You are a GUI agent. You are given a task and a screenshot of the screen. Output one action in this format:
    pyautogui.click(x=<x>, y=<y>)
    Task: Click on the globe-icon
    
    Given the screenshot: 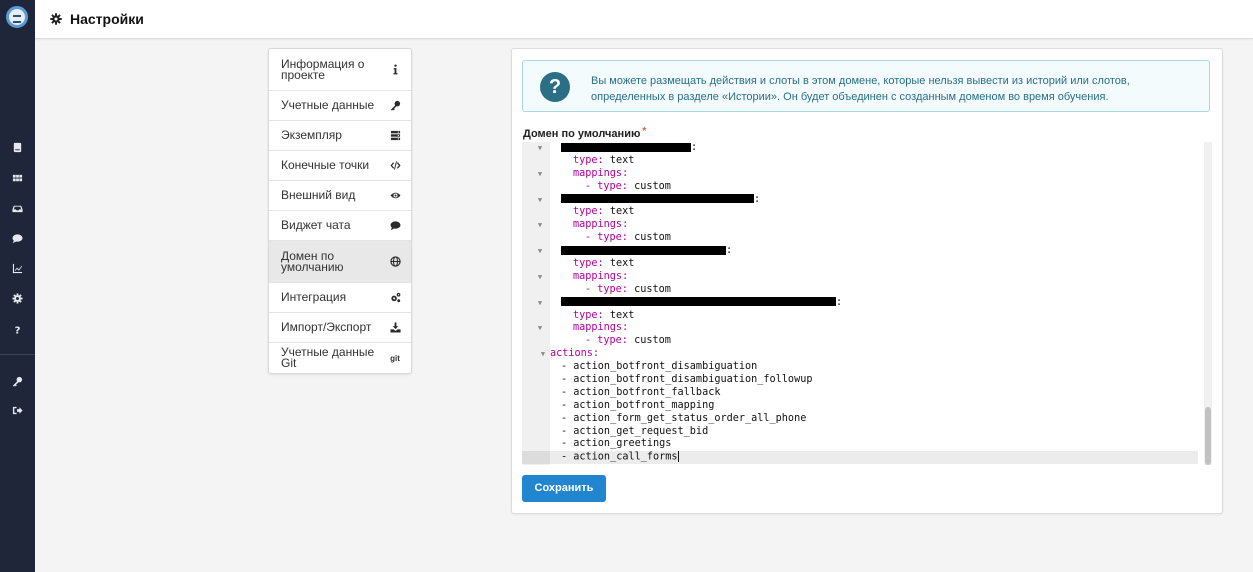 What is the action you would take?
    pyautogui.click(x=395, y=261)
    